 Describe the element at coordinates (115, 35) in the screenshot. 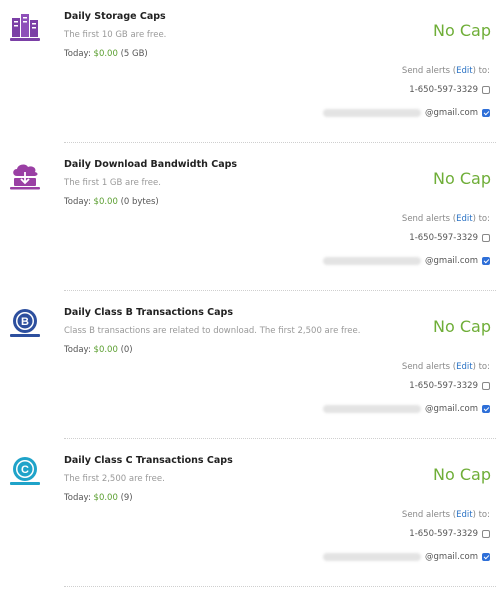

I see `cap-description: The first 10 GB are free.` at that location.